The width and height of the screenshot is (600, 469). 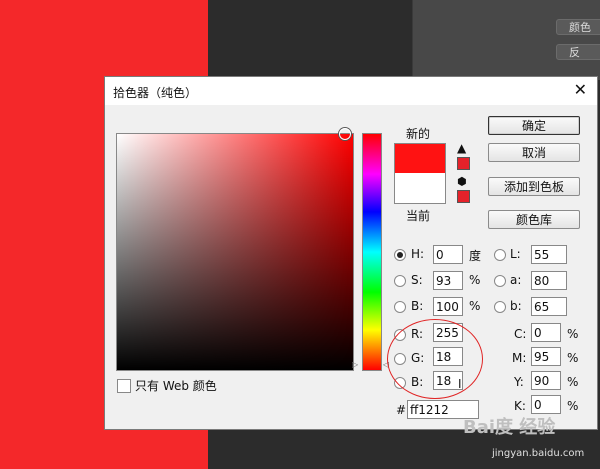 What do you see at coordinates (475, 306) in the screenshot?
I see `brightness-unit: %` at bounding box center [475, 306].